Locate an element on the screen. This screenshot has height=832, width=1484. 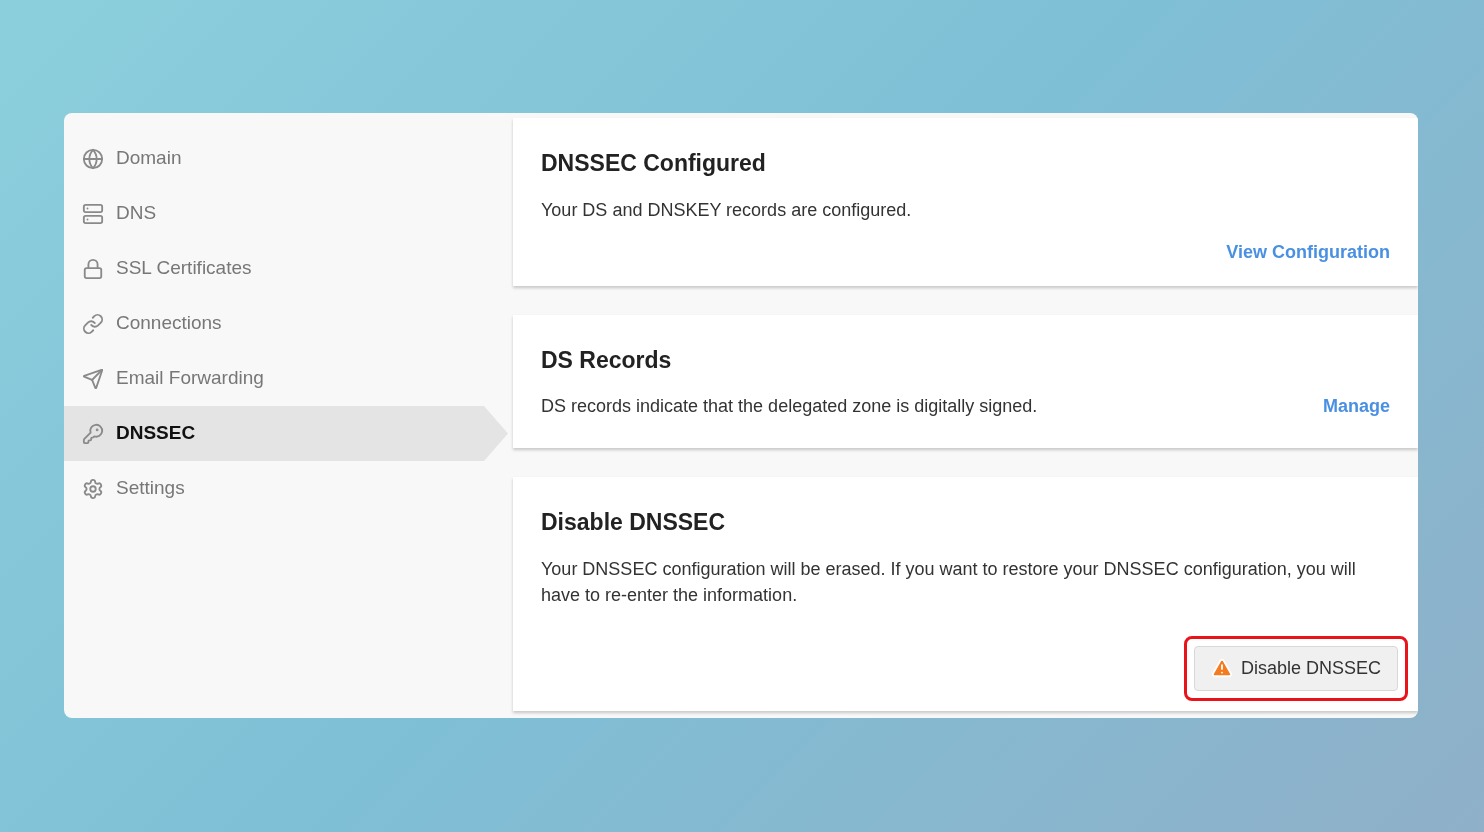
paper-plane-icon is located at coordinates (93, 378).